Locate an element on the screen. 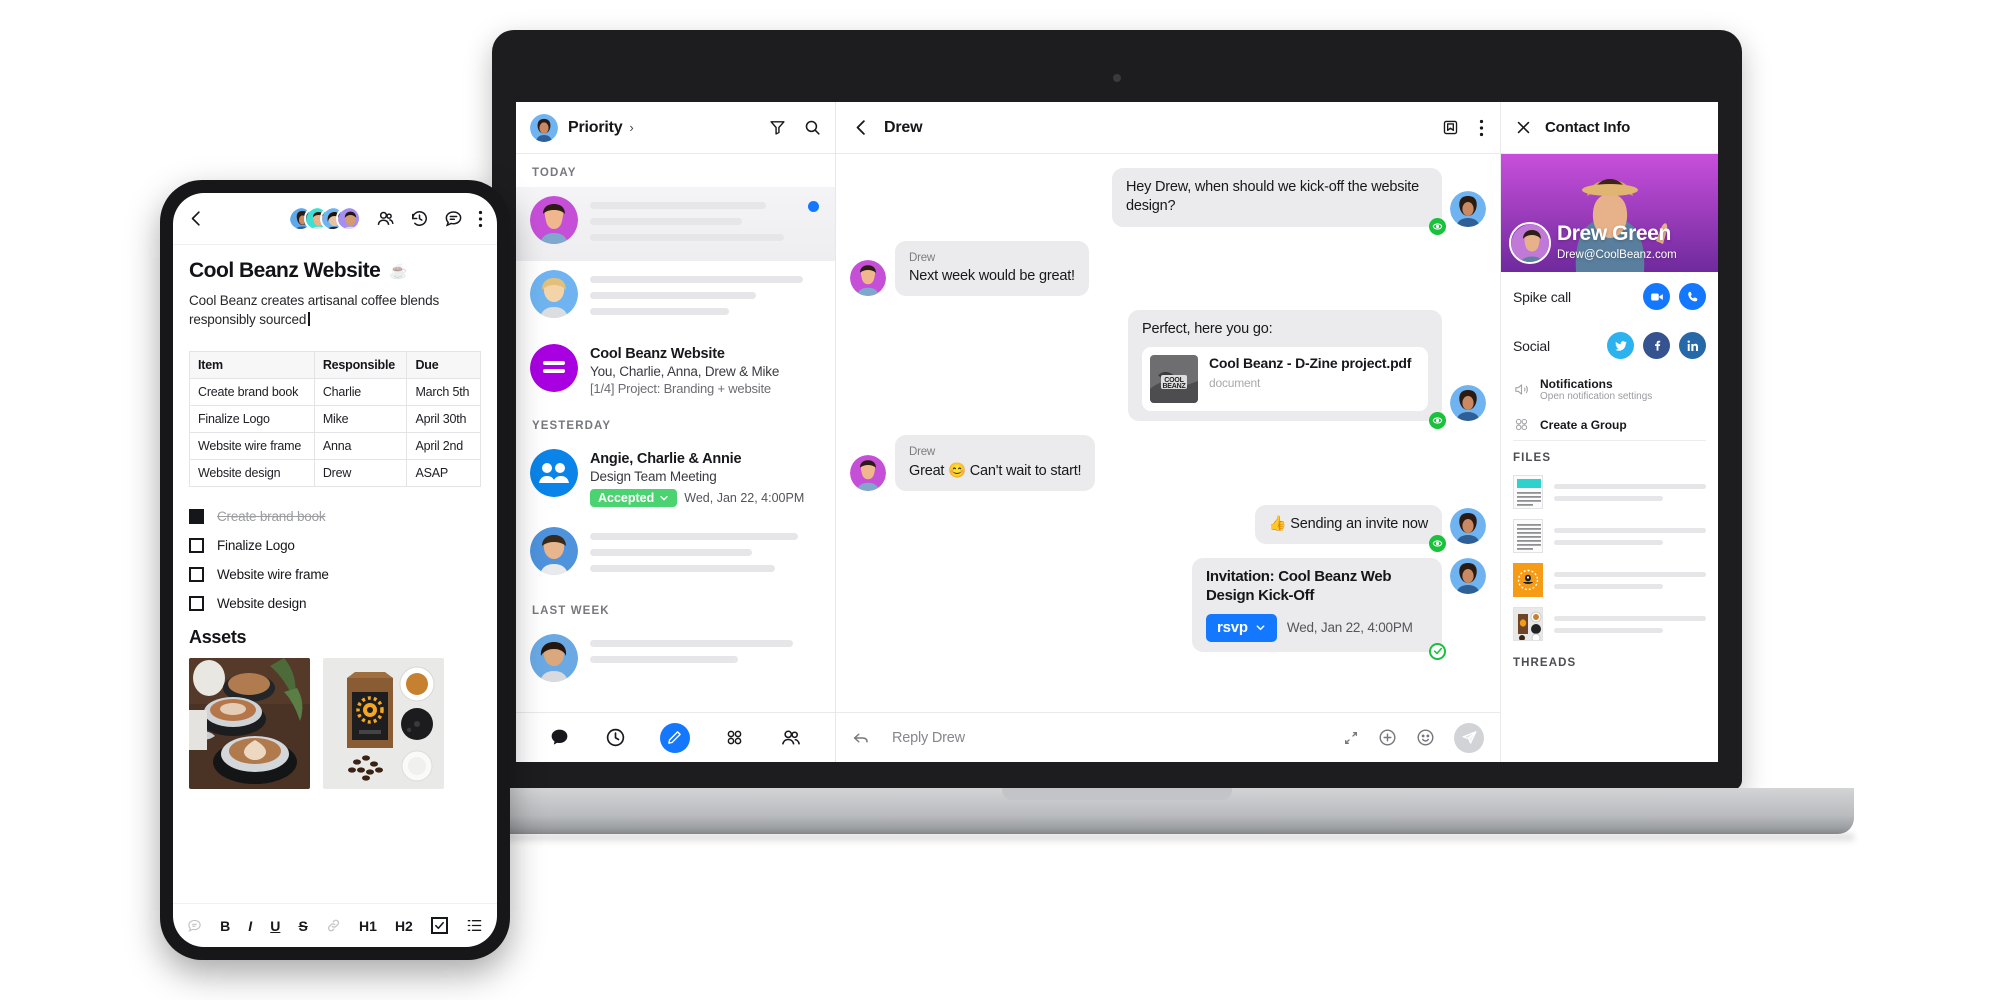 The width and height of the screenshot is (2000, 1000). status-badge-accepted: Accepted is located at coordinates (634, 498).